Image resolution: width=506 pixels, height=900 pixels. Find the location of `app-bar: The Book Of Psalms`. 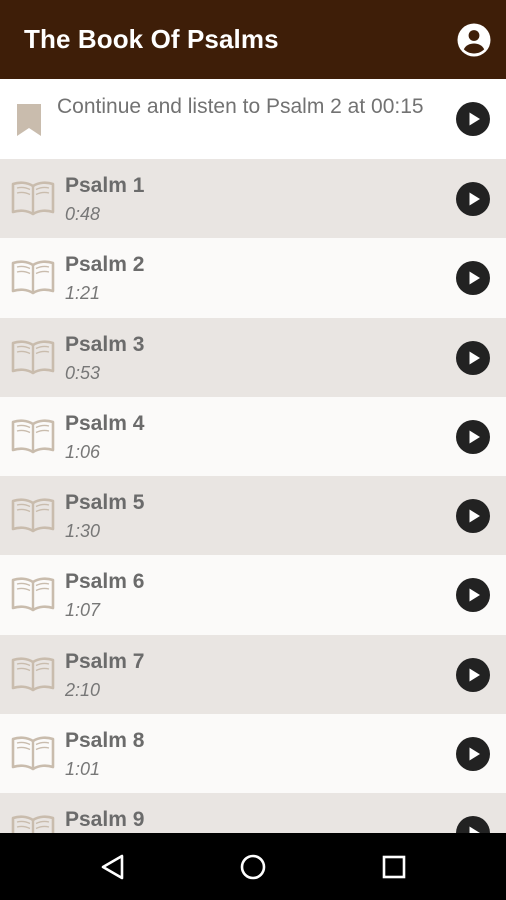

app-bar: The Book Of Psalms is located at coordinates (253, 39).